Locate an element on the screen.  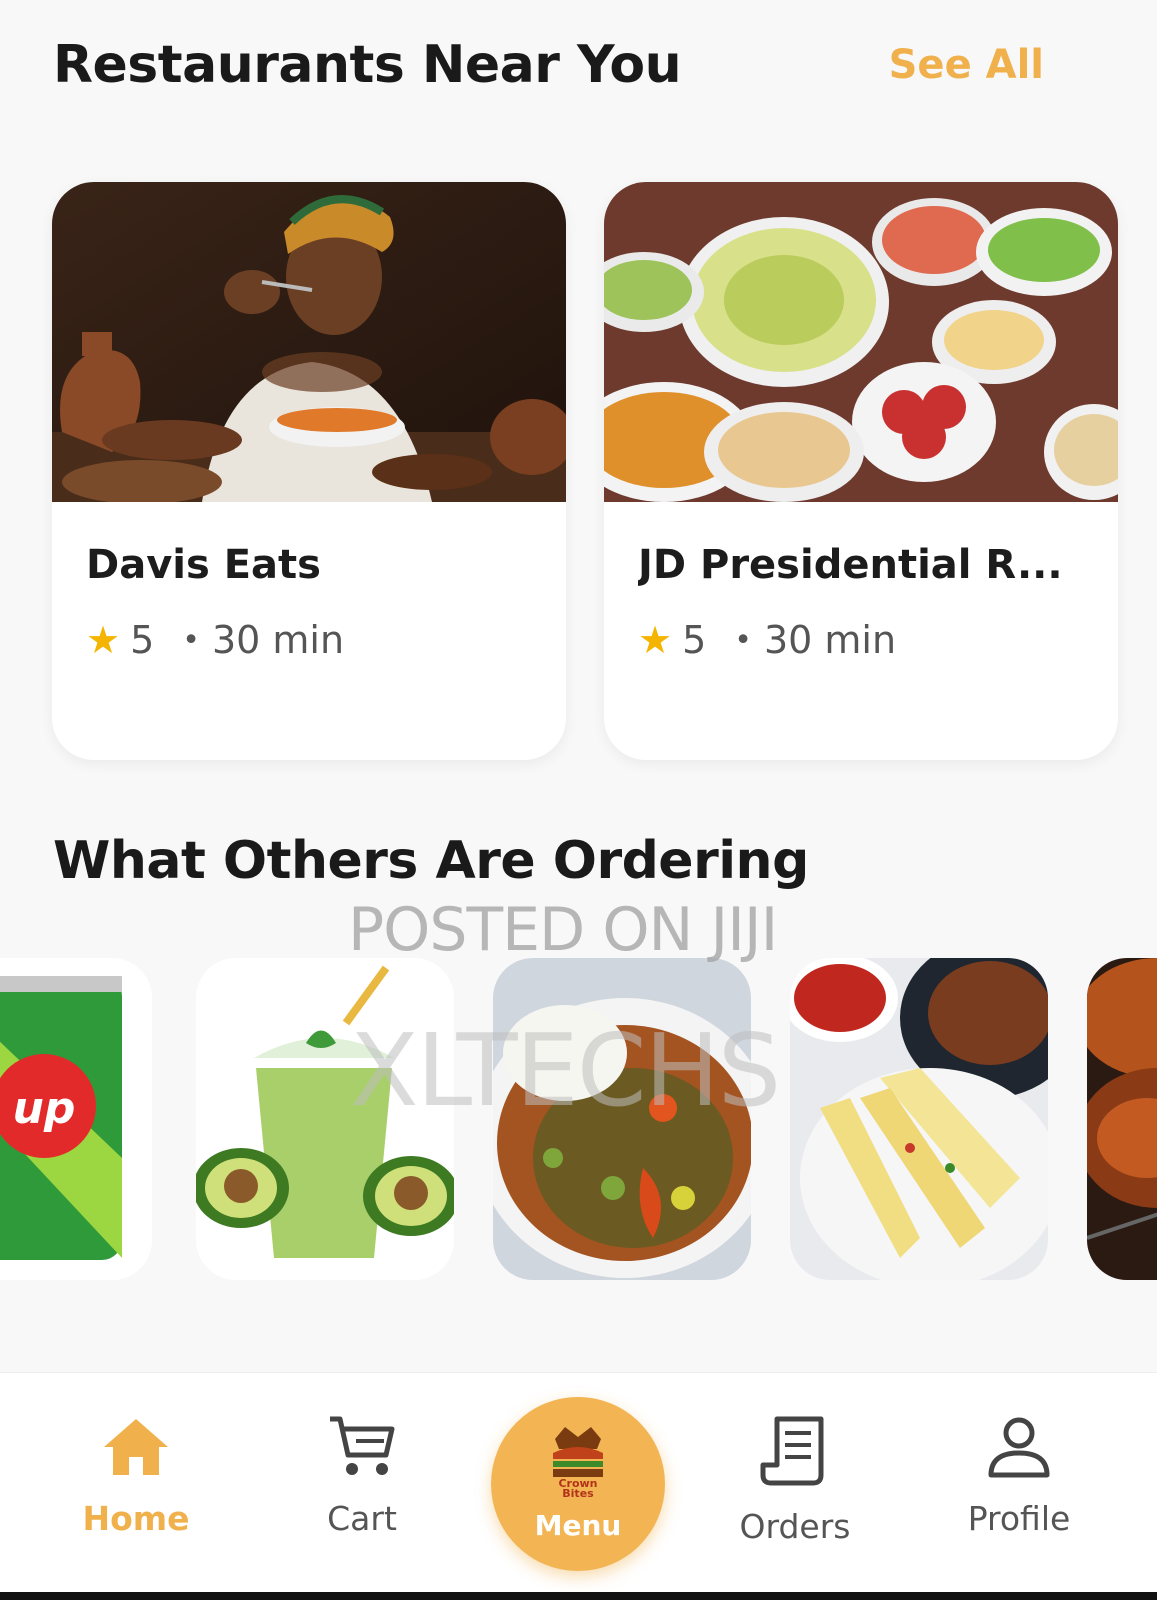
nav-cart-label: Cart is located at coordinates (362, 1518).